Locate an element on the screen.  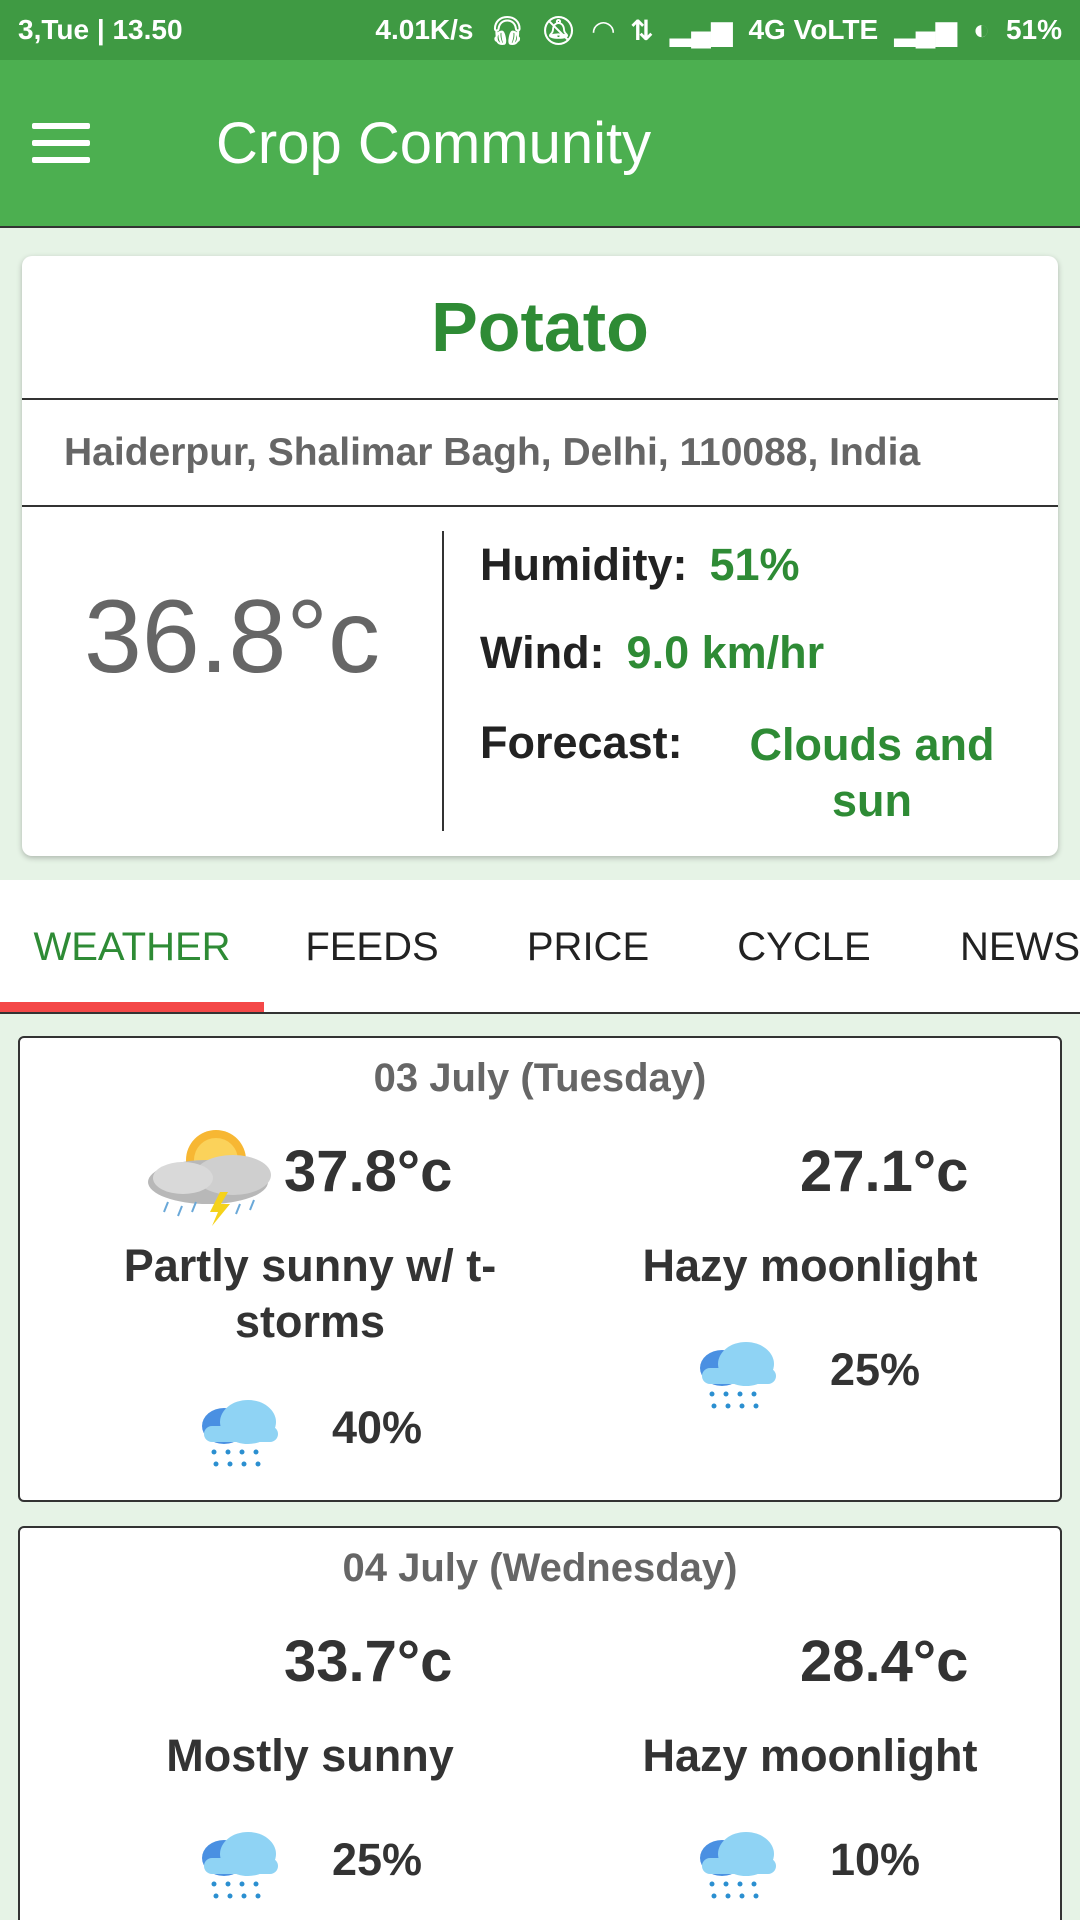
headphones-icon: 🎧︎ is located at coordinates (507, 30).